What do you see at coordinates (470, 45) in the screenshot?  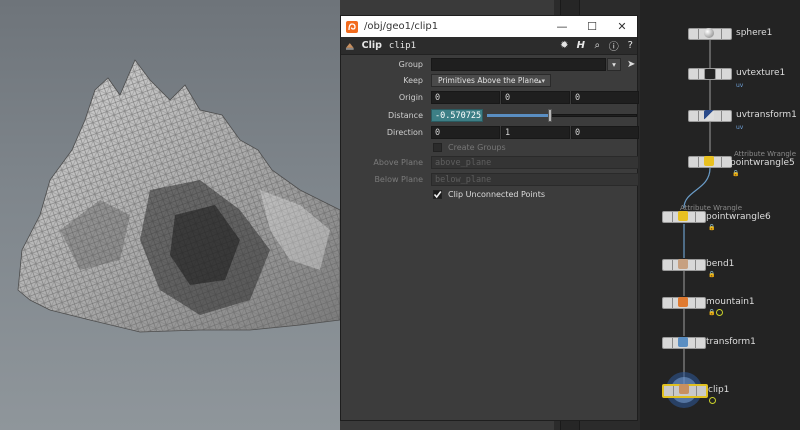 I see `node-name-field` at bounding box center [470, 45].